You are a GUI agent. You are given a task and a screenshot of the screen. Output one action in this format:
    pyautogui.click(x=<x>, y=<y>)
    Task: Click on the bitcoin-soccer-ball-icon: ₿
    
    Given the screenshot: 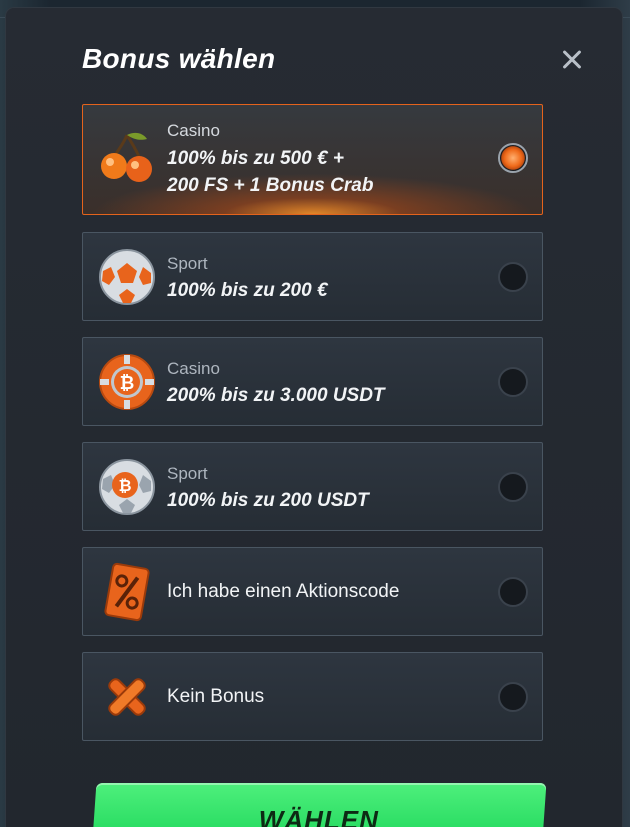 What is the action you would take?
    pyautogui.click(x=127, y=487)
    